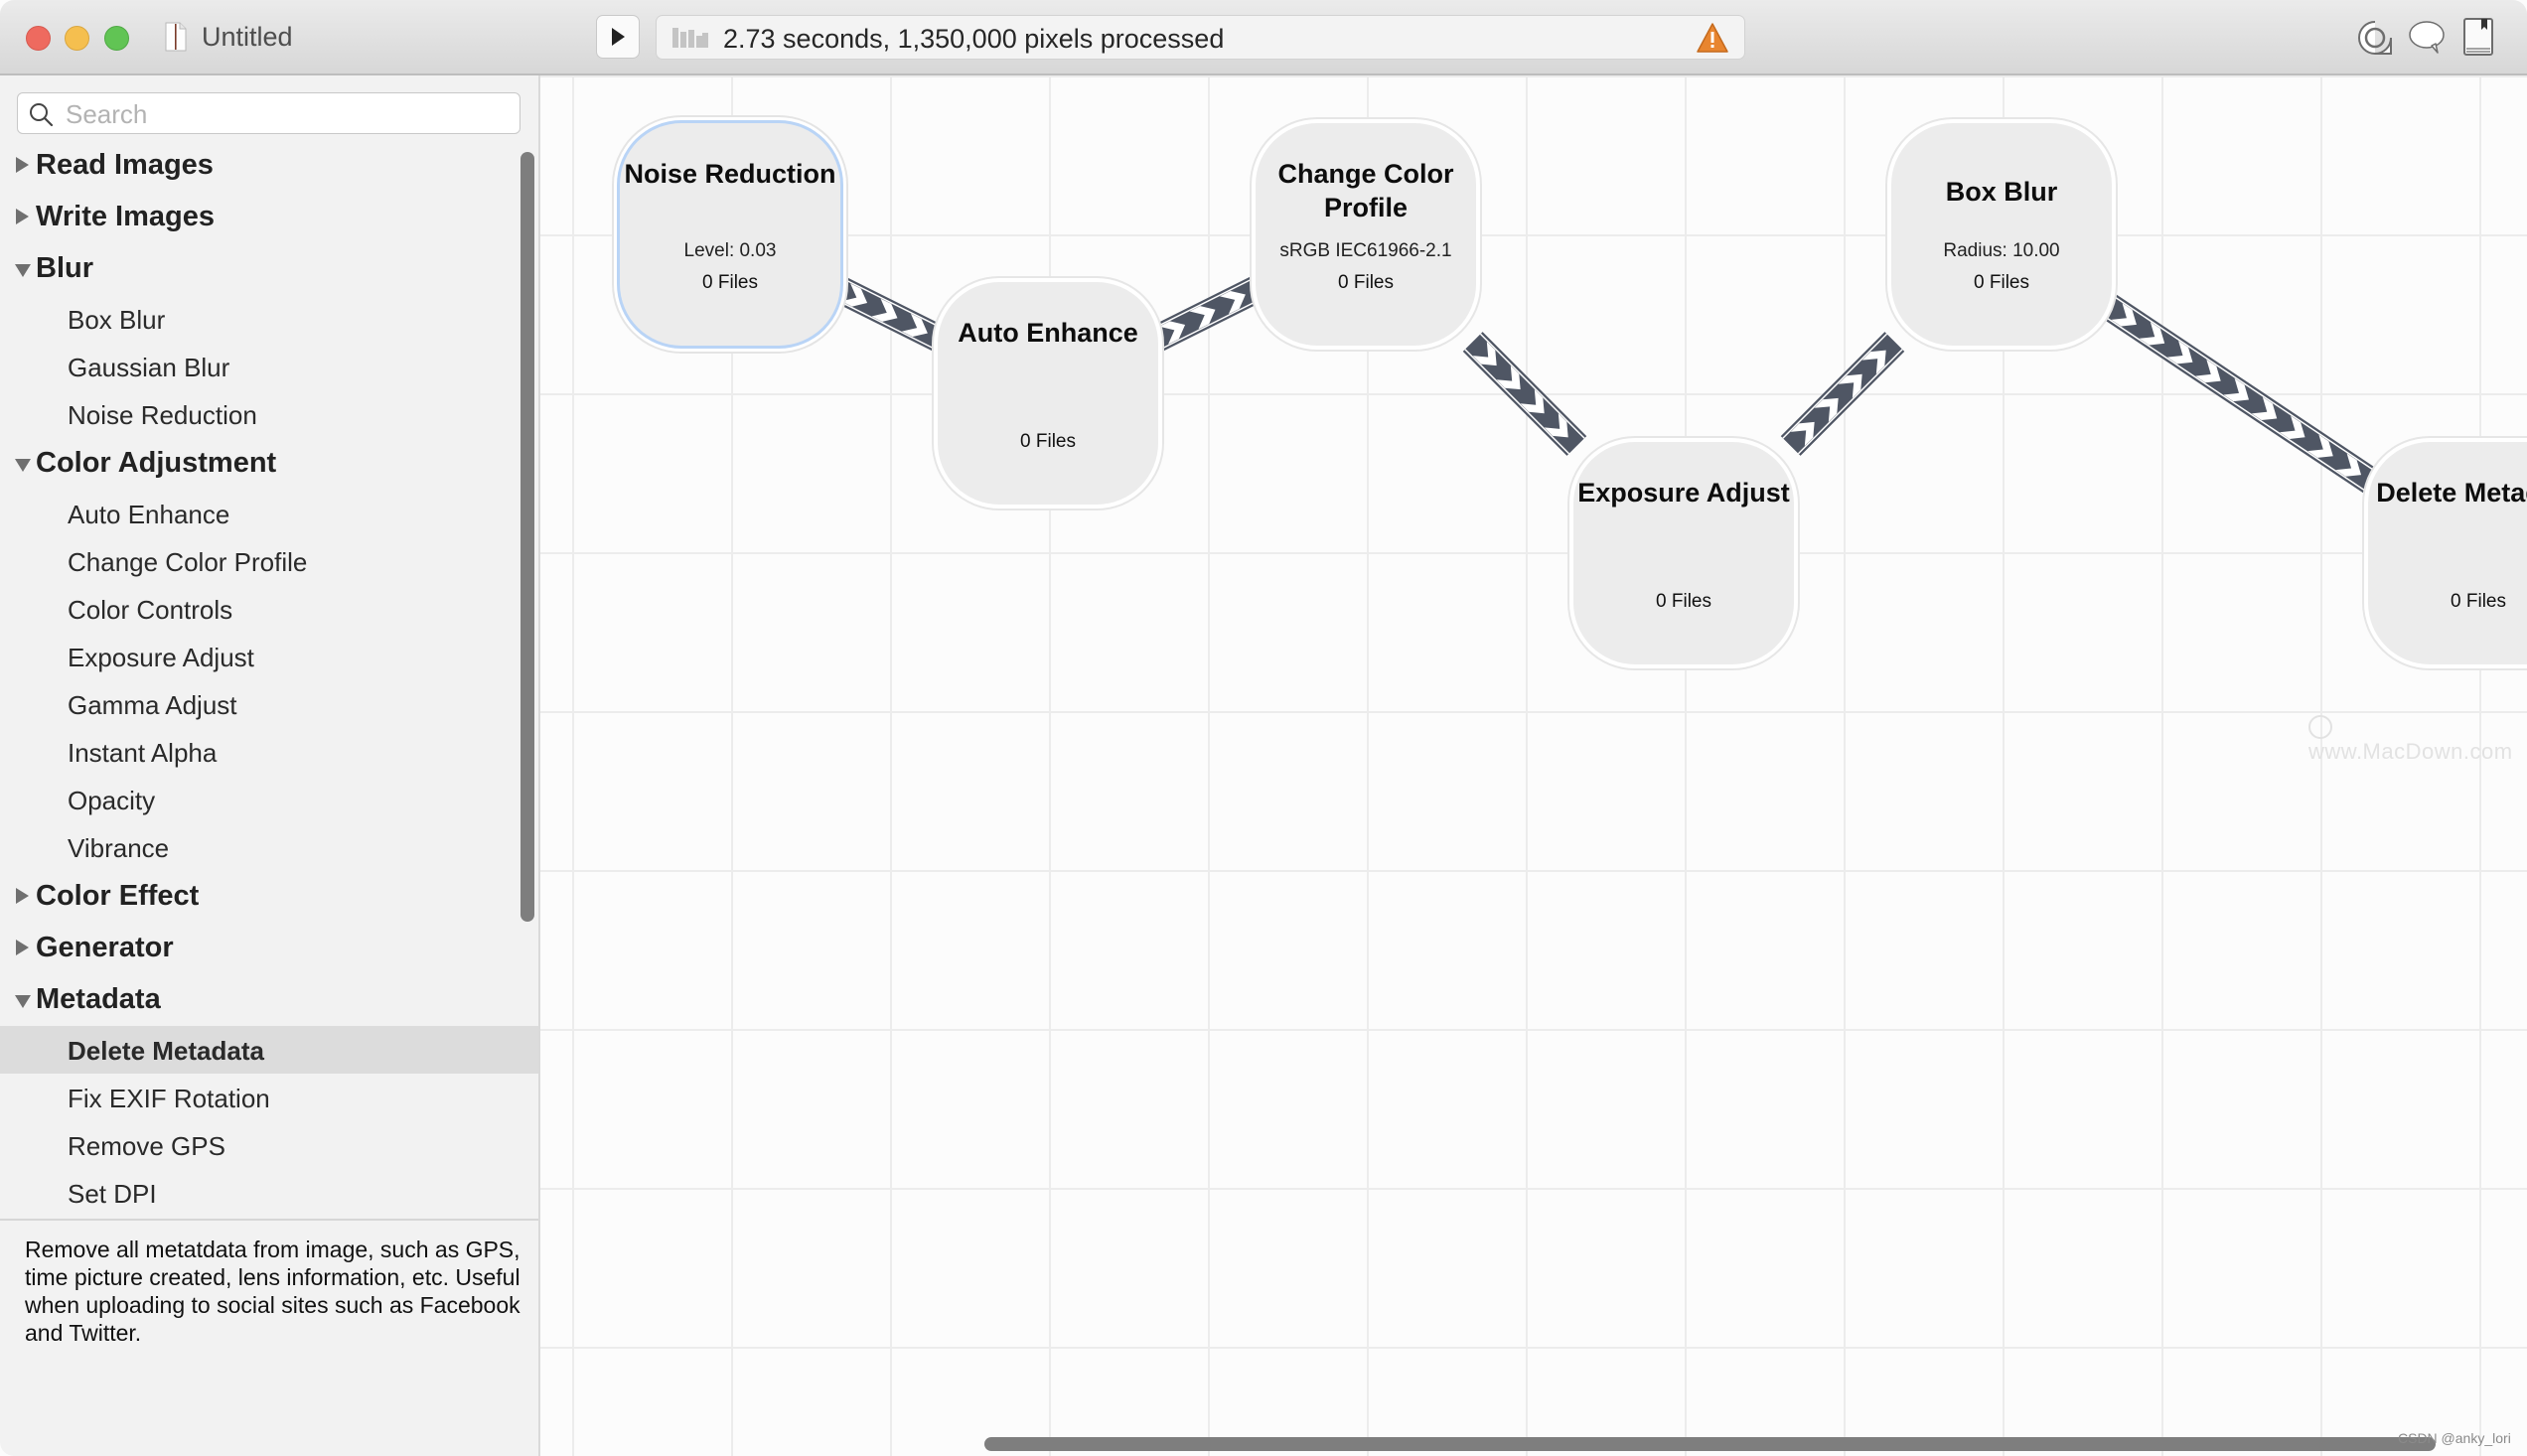  What do you see at coordinates (42, 115) in the screenshot?
I see `search-icon` at bounding box center [42, 115].